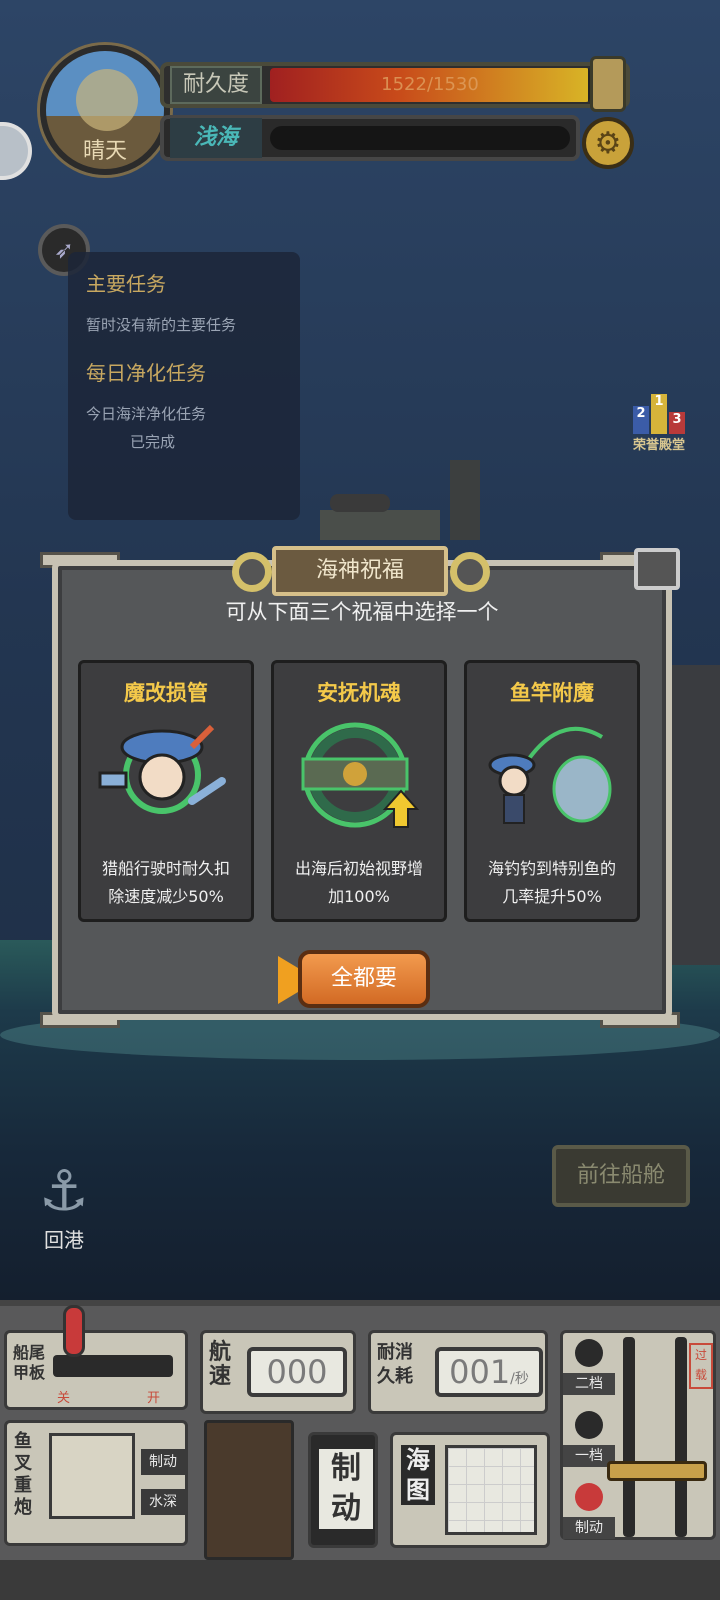 The image size is (720, 1600). Describe the element at coordinates (29, 1362) in the screenshot. I see `stern-label: 船尾 甲板` at that location.